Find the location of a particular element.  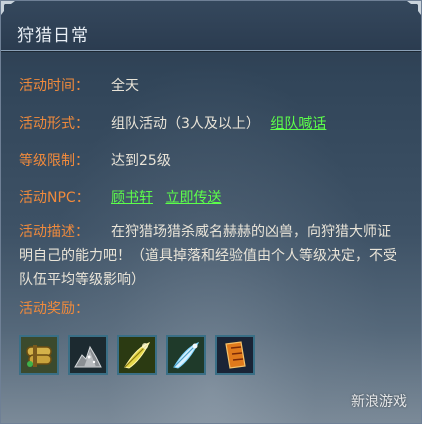

golden-feather-icon is located at coordinates (137, 355).